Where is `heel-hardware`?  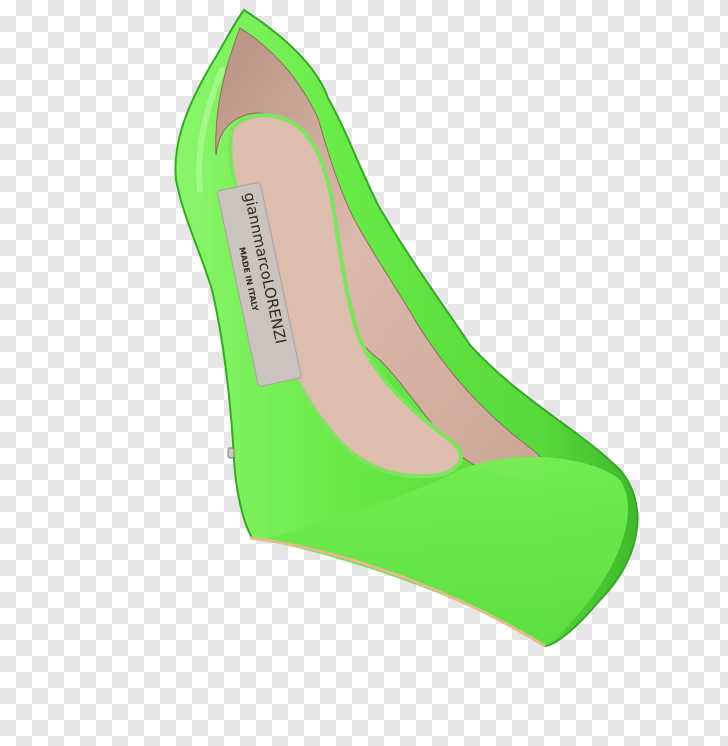
heel-hardware is located at coordinates (231, 453).